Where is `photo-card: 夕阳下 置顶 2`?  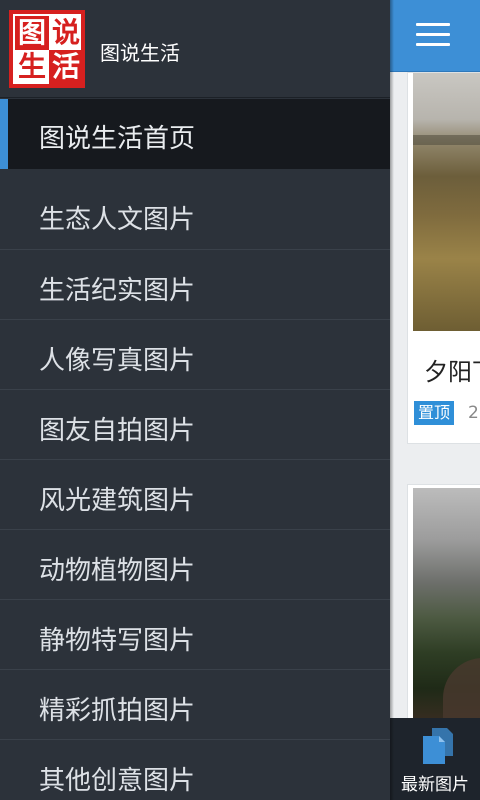
photo-card: 夕阳下 置顶 2 is located at coordinates (443, 258).